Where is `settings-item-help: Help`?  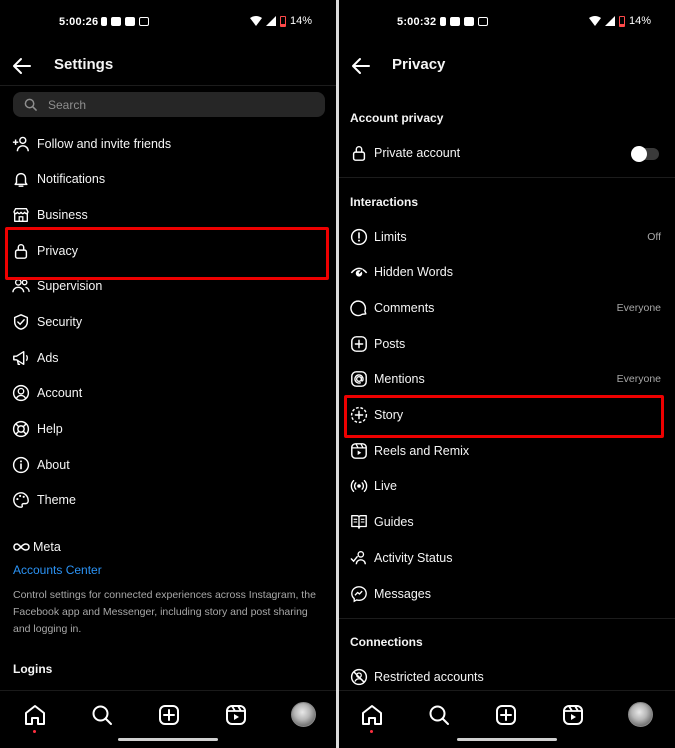
settings-item-help: Help is located at coordinates (168, 429).